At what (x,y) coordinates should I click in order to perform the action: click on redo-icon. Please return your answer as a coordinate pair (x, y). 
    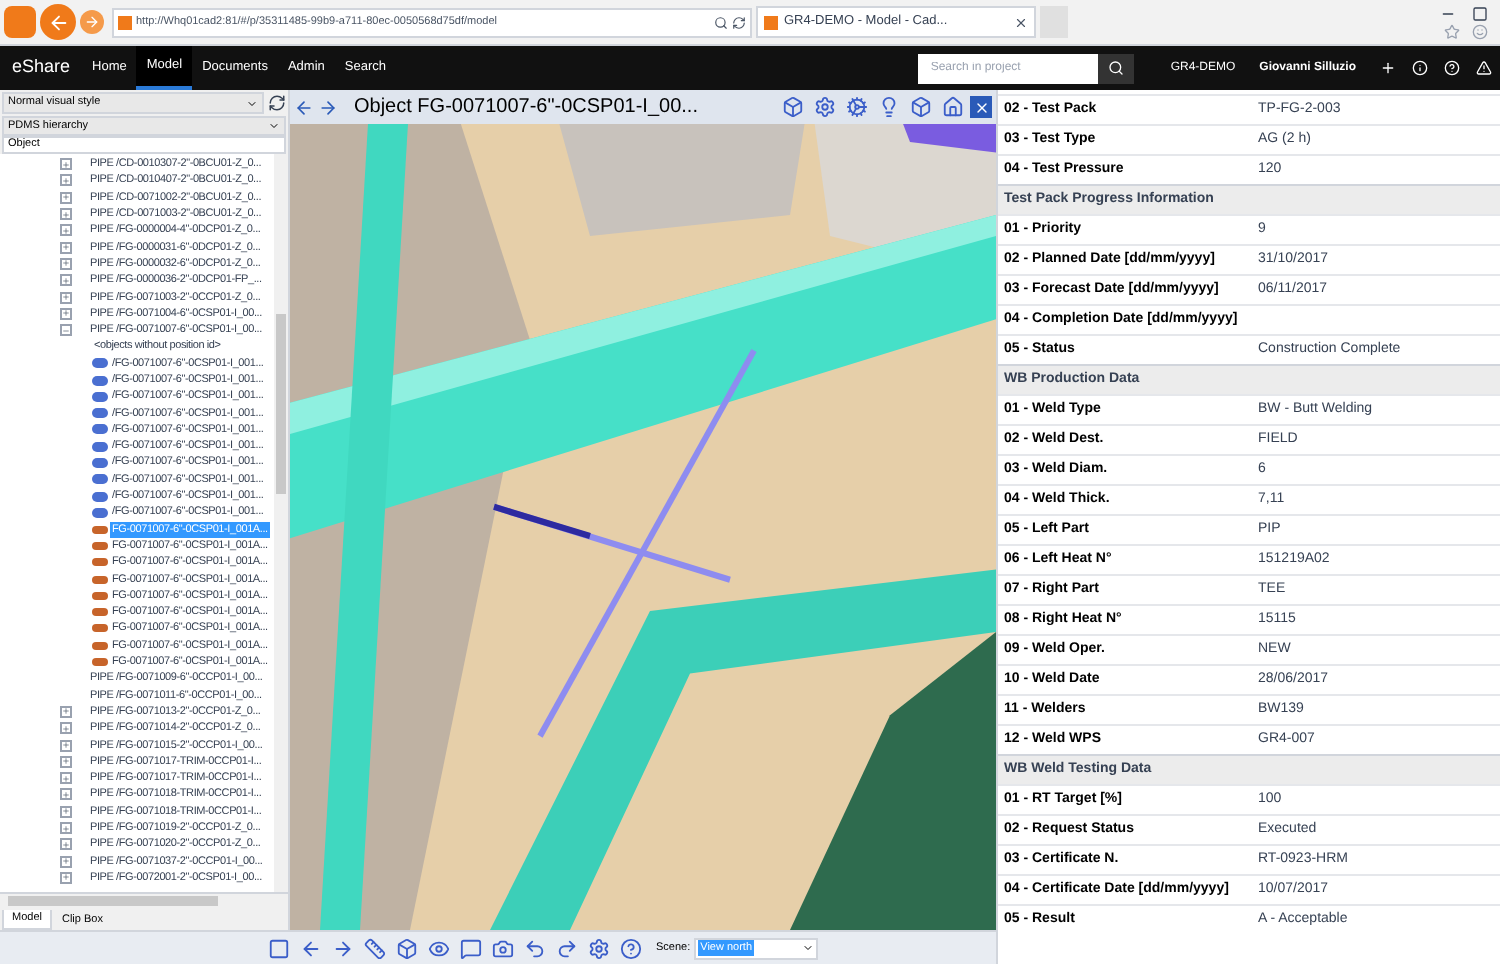
    Looking at the image, I should click on (566, 948).